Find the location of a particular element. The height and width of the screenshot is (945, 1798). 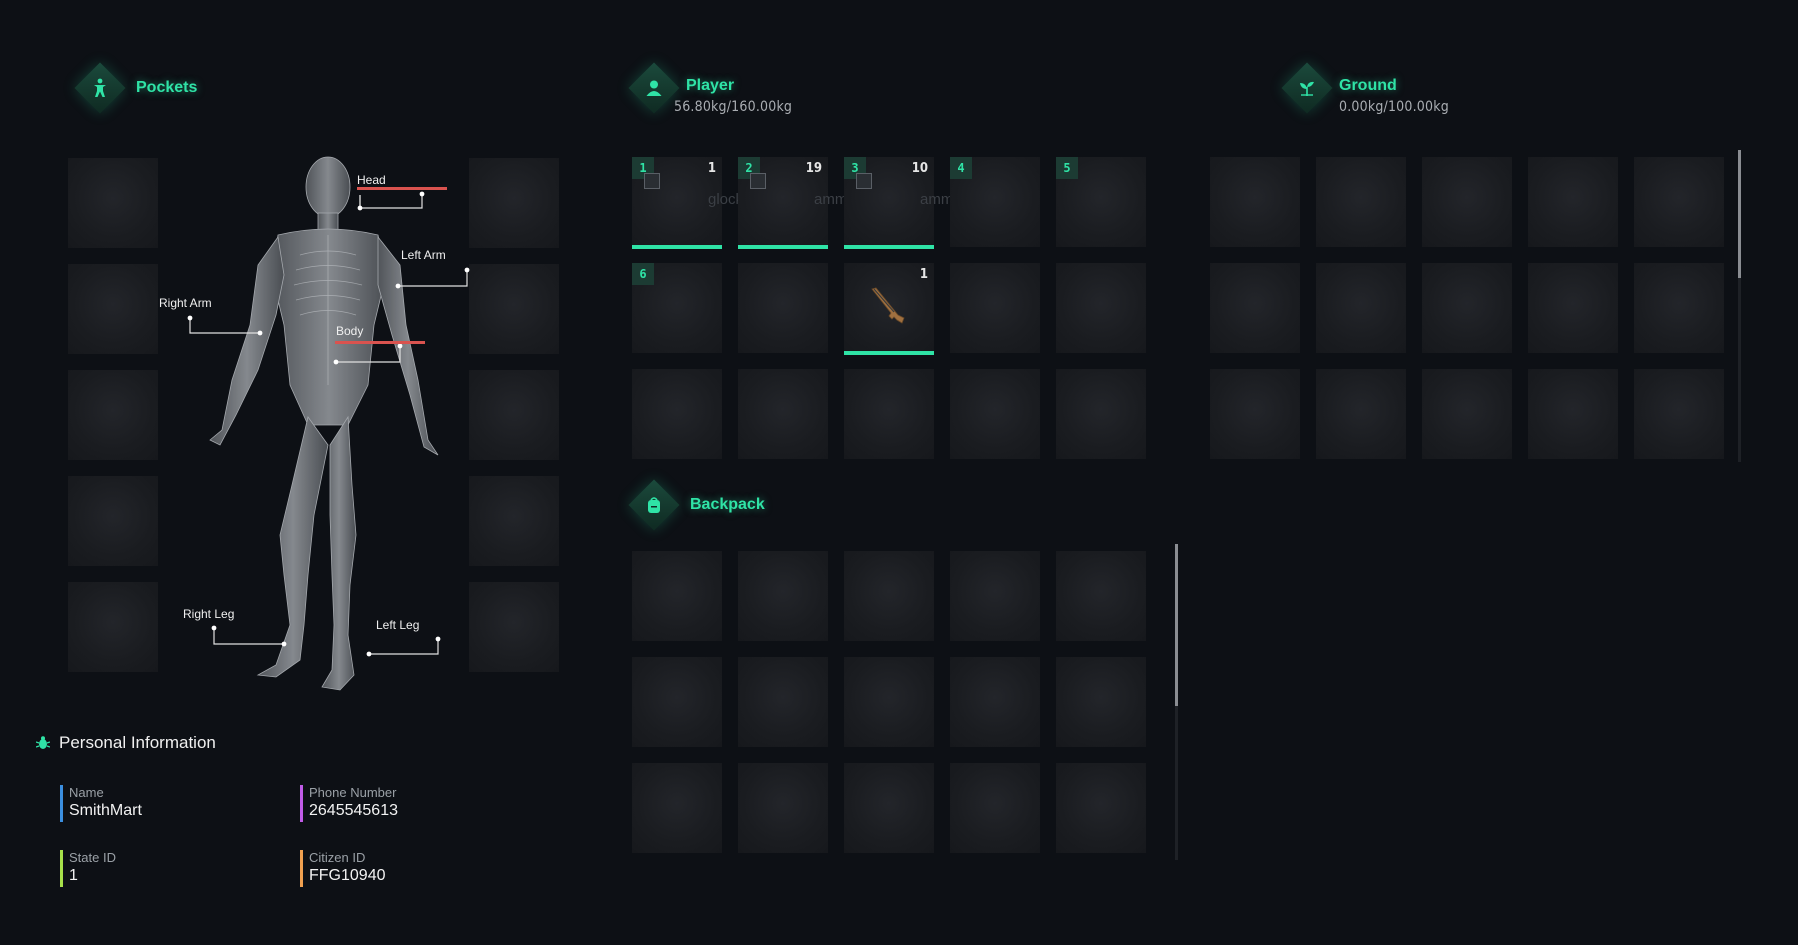

plant-icon is located at coordinates (1307, 88).